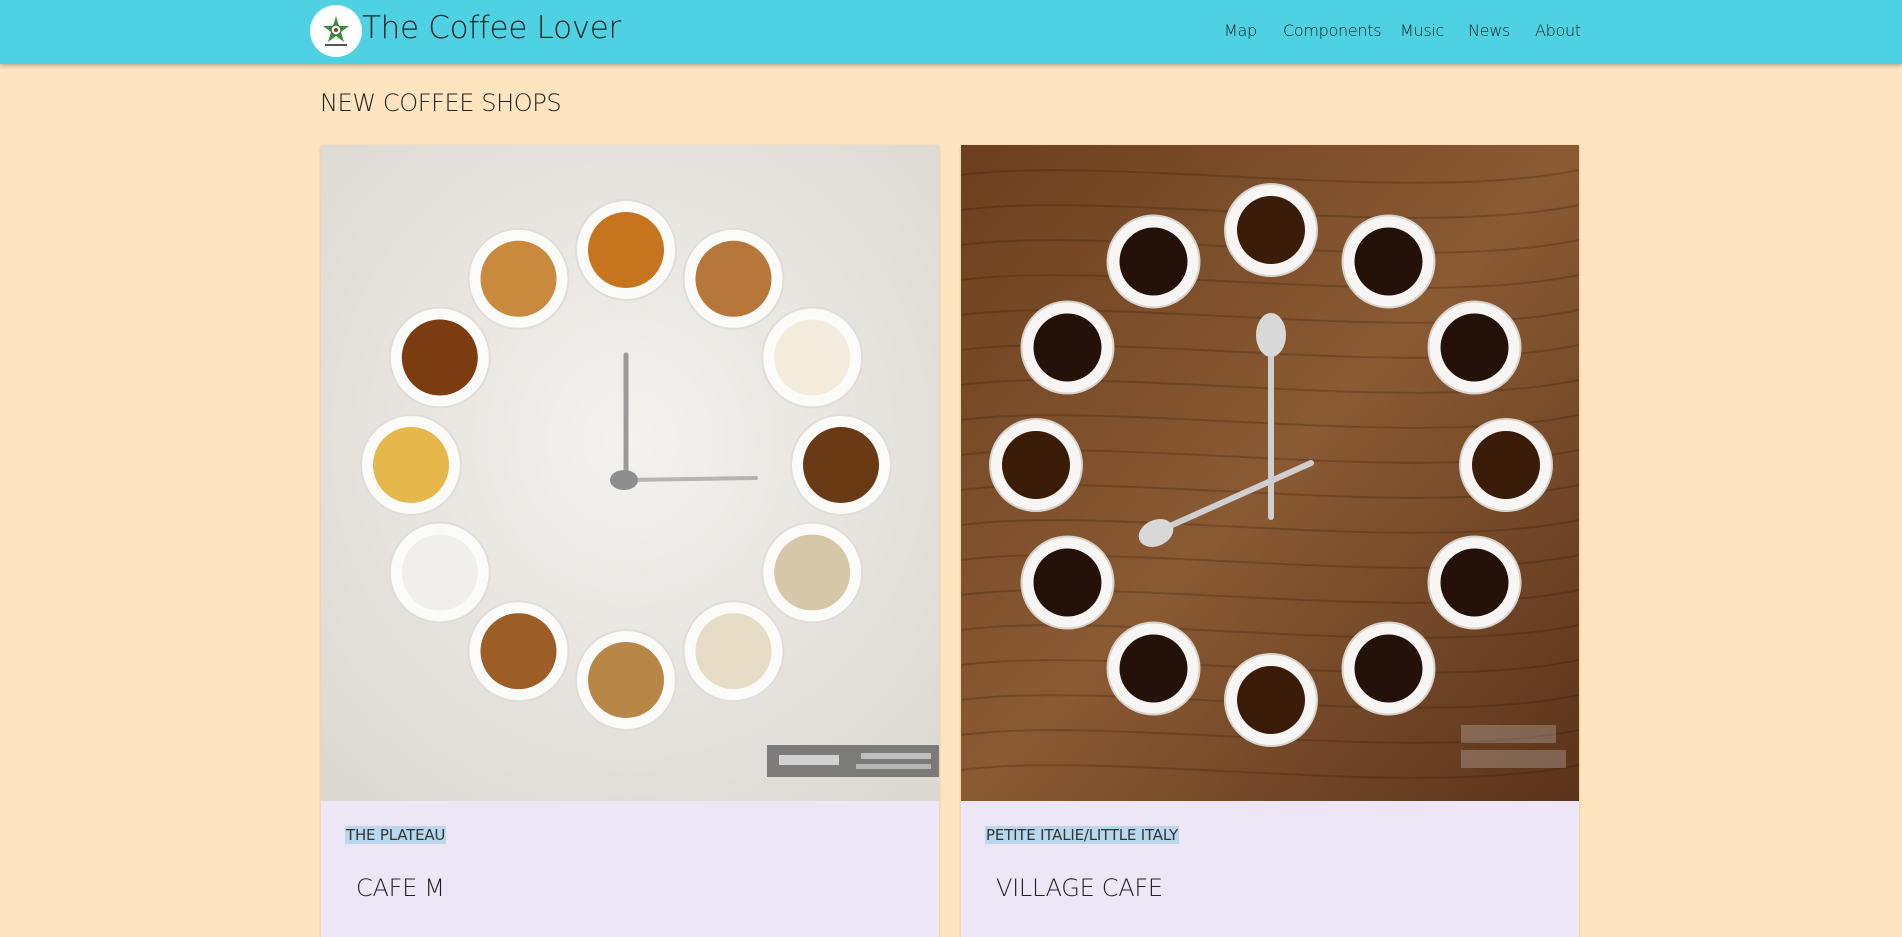  I want to click on card-title: CAFE M, so click(400, 888).